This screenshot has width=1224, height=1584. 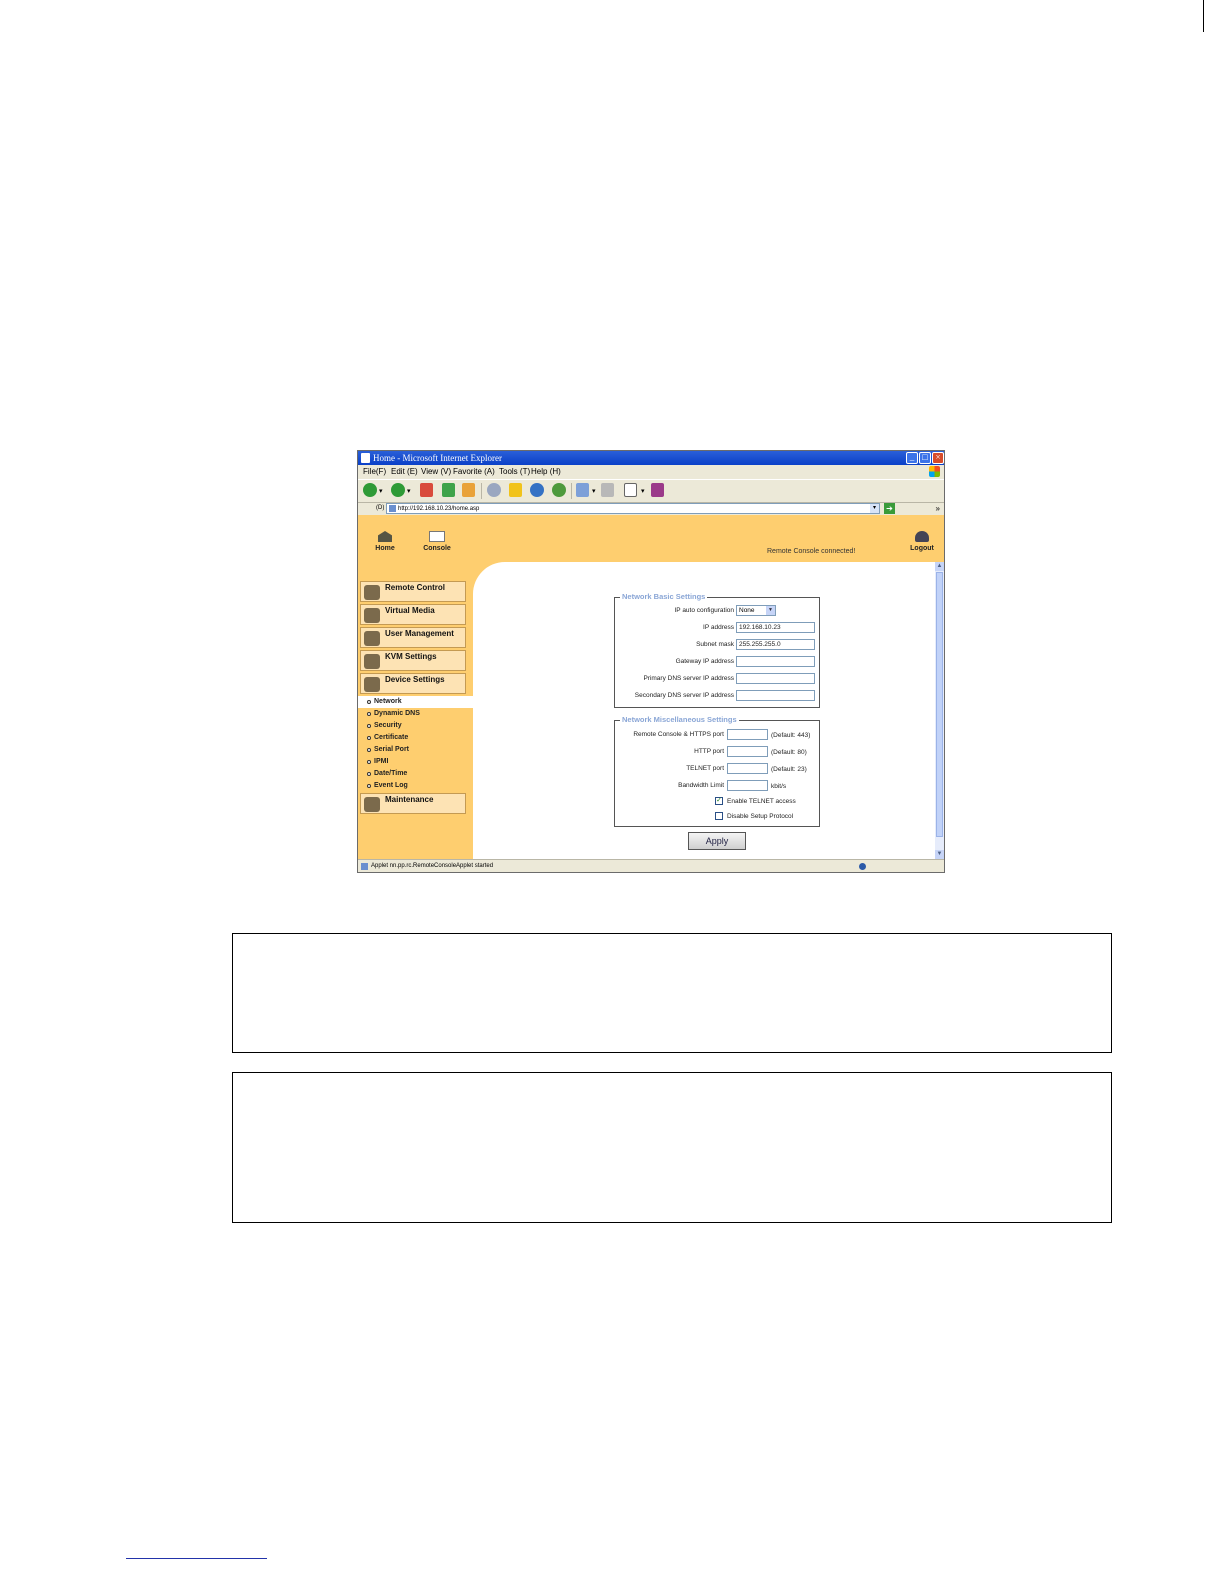 I want to click on maximize-button: □, so click(x=925, y=458).